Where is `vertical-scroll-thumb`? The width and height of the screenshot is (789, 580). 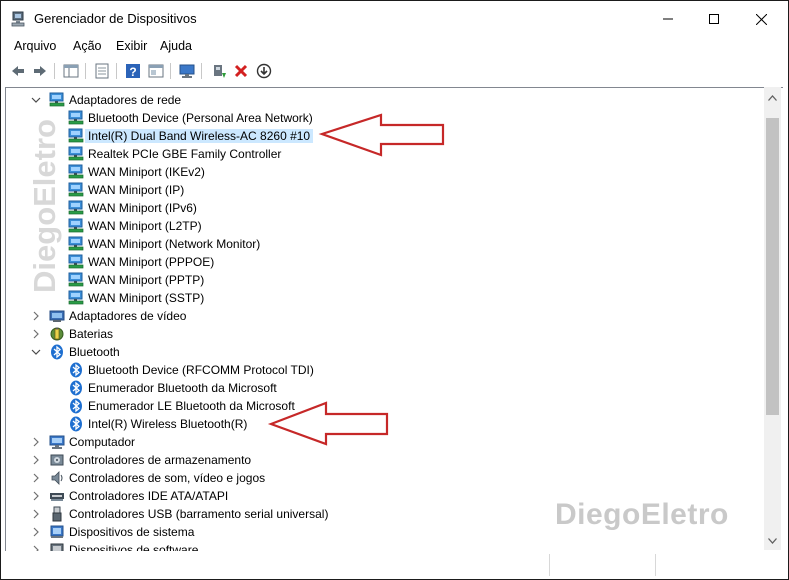
vertical-scroll-thumb is located at coordinates (772, 266).